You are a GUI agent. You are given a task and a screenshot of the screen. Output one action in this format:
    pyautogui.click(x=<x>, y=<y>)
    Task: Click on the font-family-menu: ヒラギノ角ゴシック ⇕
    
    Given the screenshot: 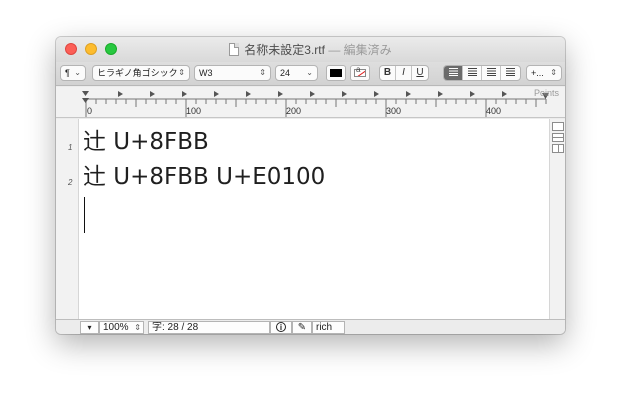 What is the action you would take?
    pyautogui.click(x=141, y=73)
    